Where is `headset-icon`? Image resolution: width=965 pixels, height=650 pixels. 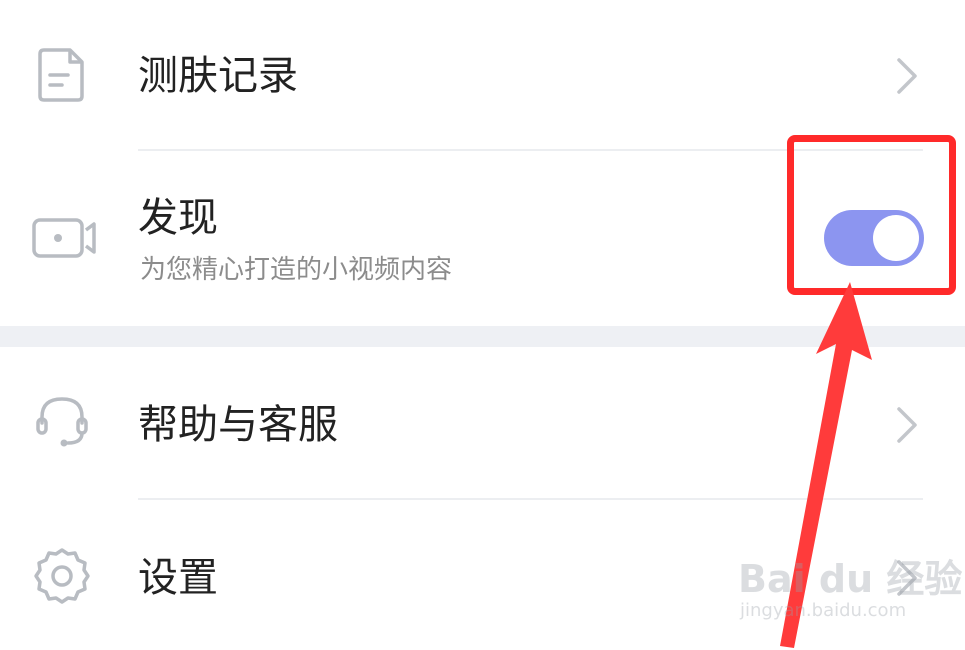 headset-icon is located at coordinates (62, 422).